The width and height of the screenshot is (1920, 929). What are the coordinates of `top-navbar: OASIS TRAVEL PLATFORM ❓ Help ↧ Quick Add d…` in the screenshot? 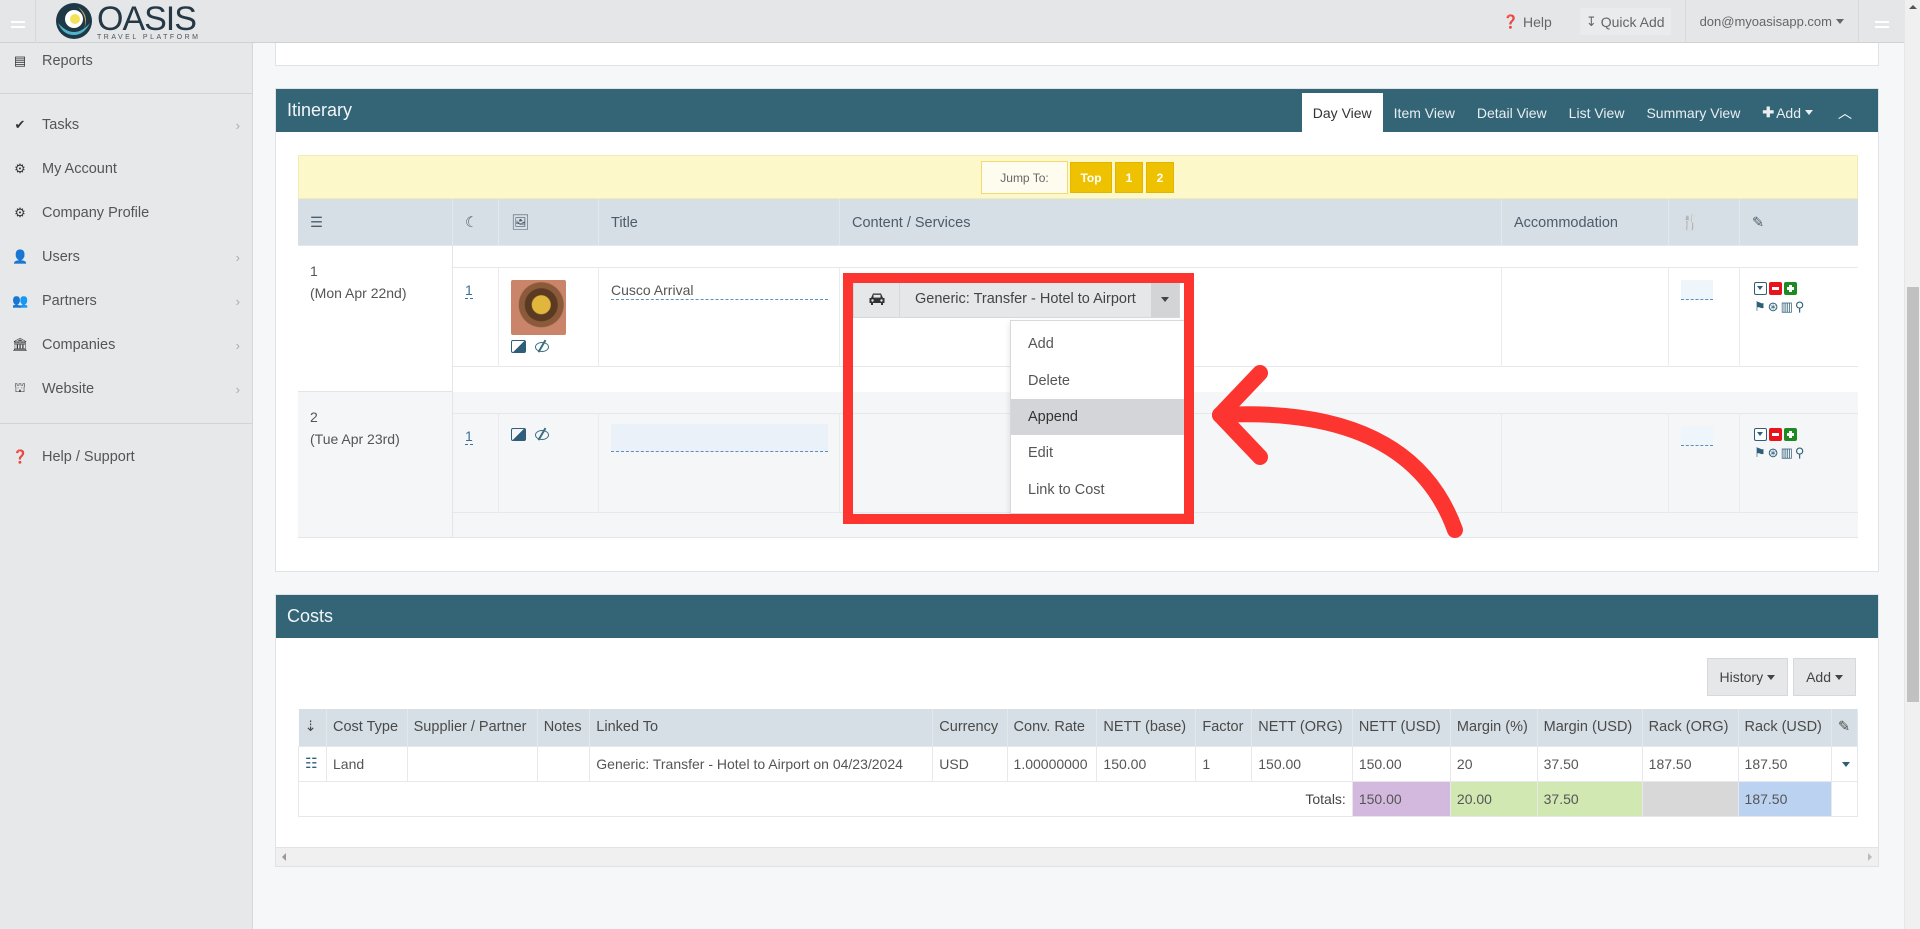 It's located at (952, 21).